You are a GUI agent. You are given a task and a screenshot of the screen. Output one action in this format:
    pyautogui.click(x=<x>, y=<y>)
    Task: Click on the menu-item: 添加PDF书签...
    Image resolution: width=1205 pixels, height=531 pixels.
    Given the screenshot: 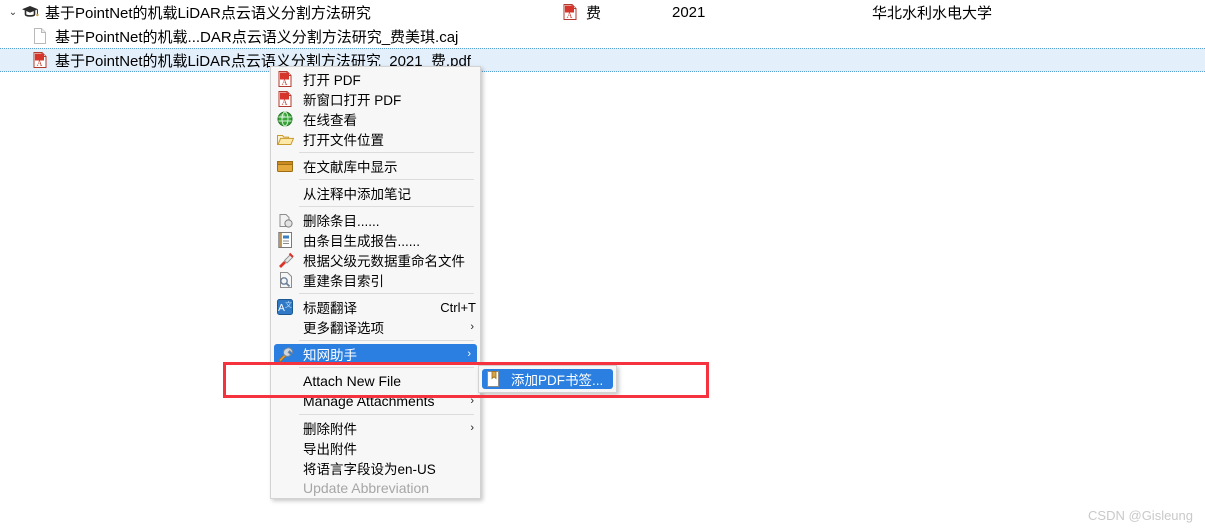 What is the action you would take?
    pyautogui.click(x=547, y=379)
    